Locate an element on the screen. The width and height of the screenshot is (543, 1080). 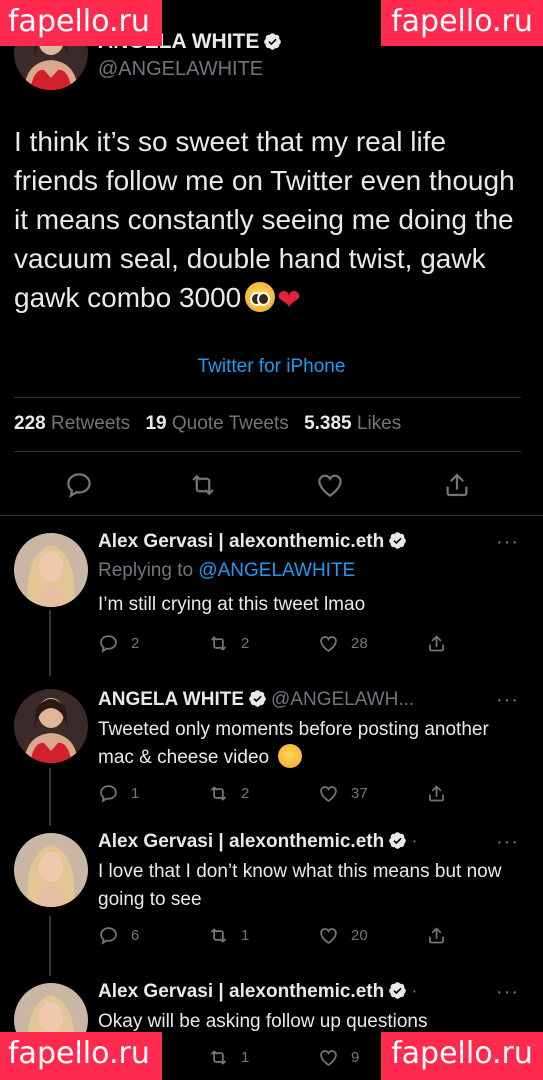
watermark-bottom-left: fapello.ru is located at coordinates (81, 1056).